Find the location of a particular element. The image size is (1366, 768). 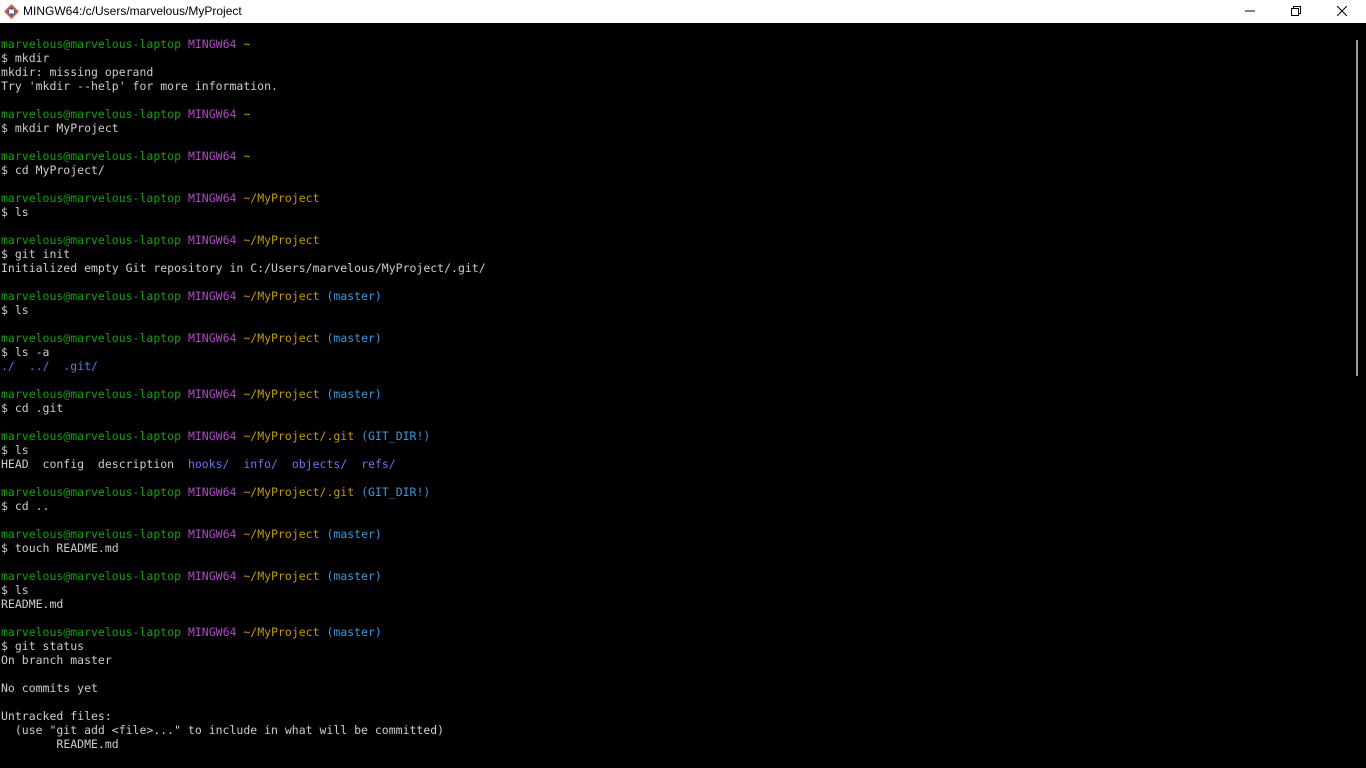

terminal-line: $ mkdir MyProject is located at coordinates (243, 128).